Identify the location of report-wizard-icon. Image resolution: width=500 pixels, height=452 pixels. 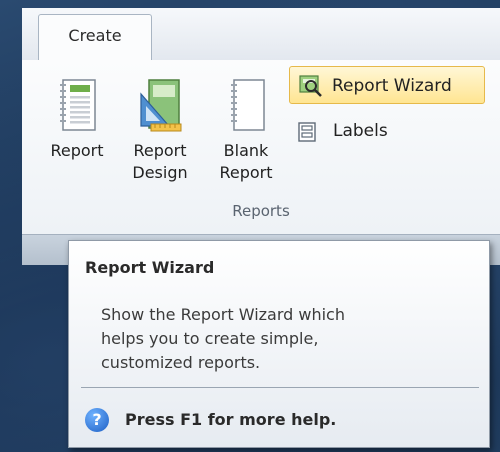
(310, 86).